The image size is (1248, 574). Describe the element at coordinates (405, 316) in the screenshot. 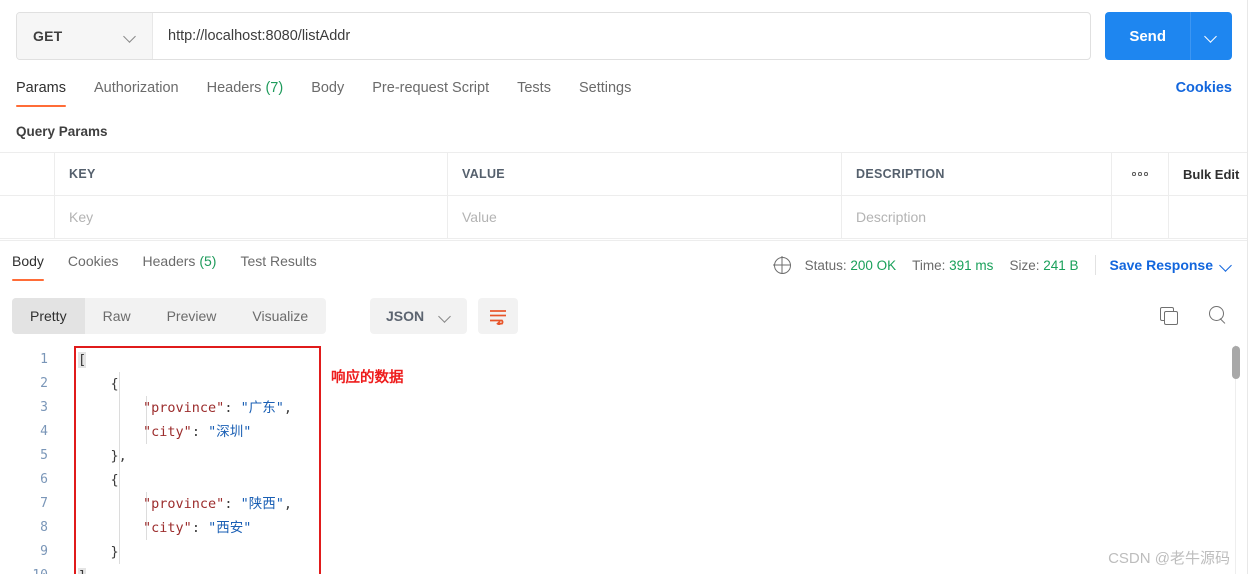

I see `response-format-label: JSON` at that location.